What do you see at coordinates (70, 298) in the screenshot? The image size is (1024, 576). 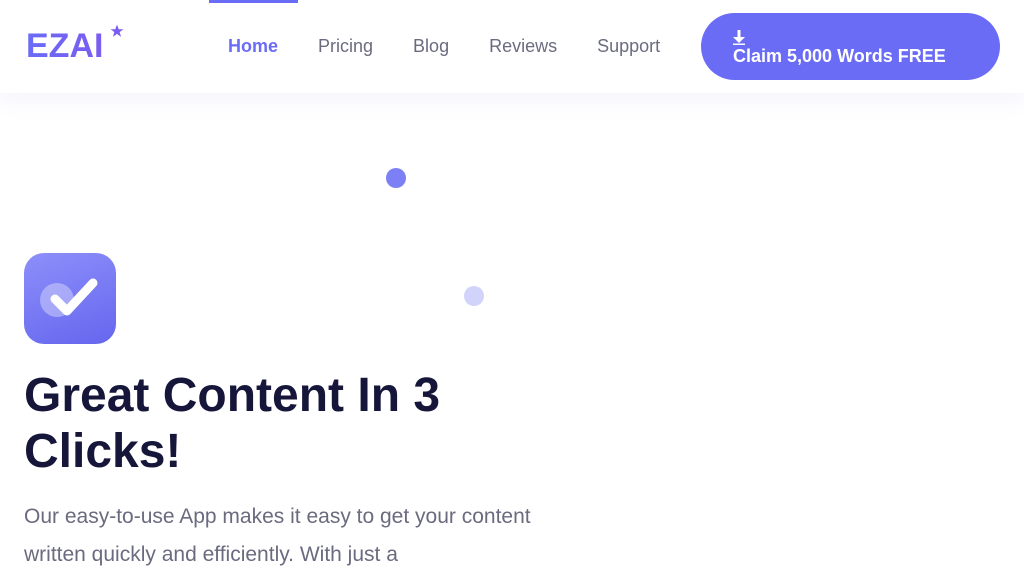 I see `checkmark-icon` at bounding box center [70, 298].